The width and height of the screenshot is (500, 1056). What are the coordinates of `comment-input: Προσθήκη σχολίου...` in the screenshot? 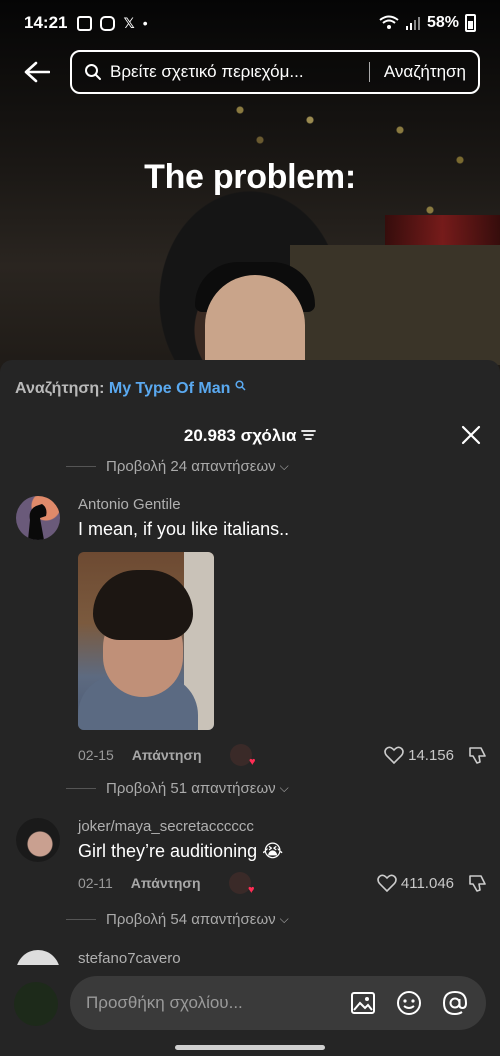 It's located at (278, 1003).